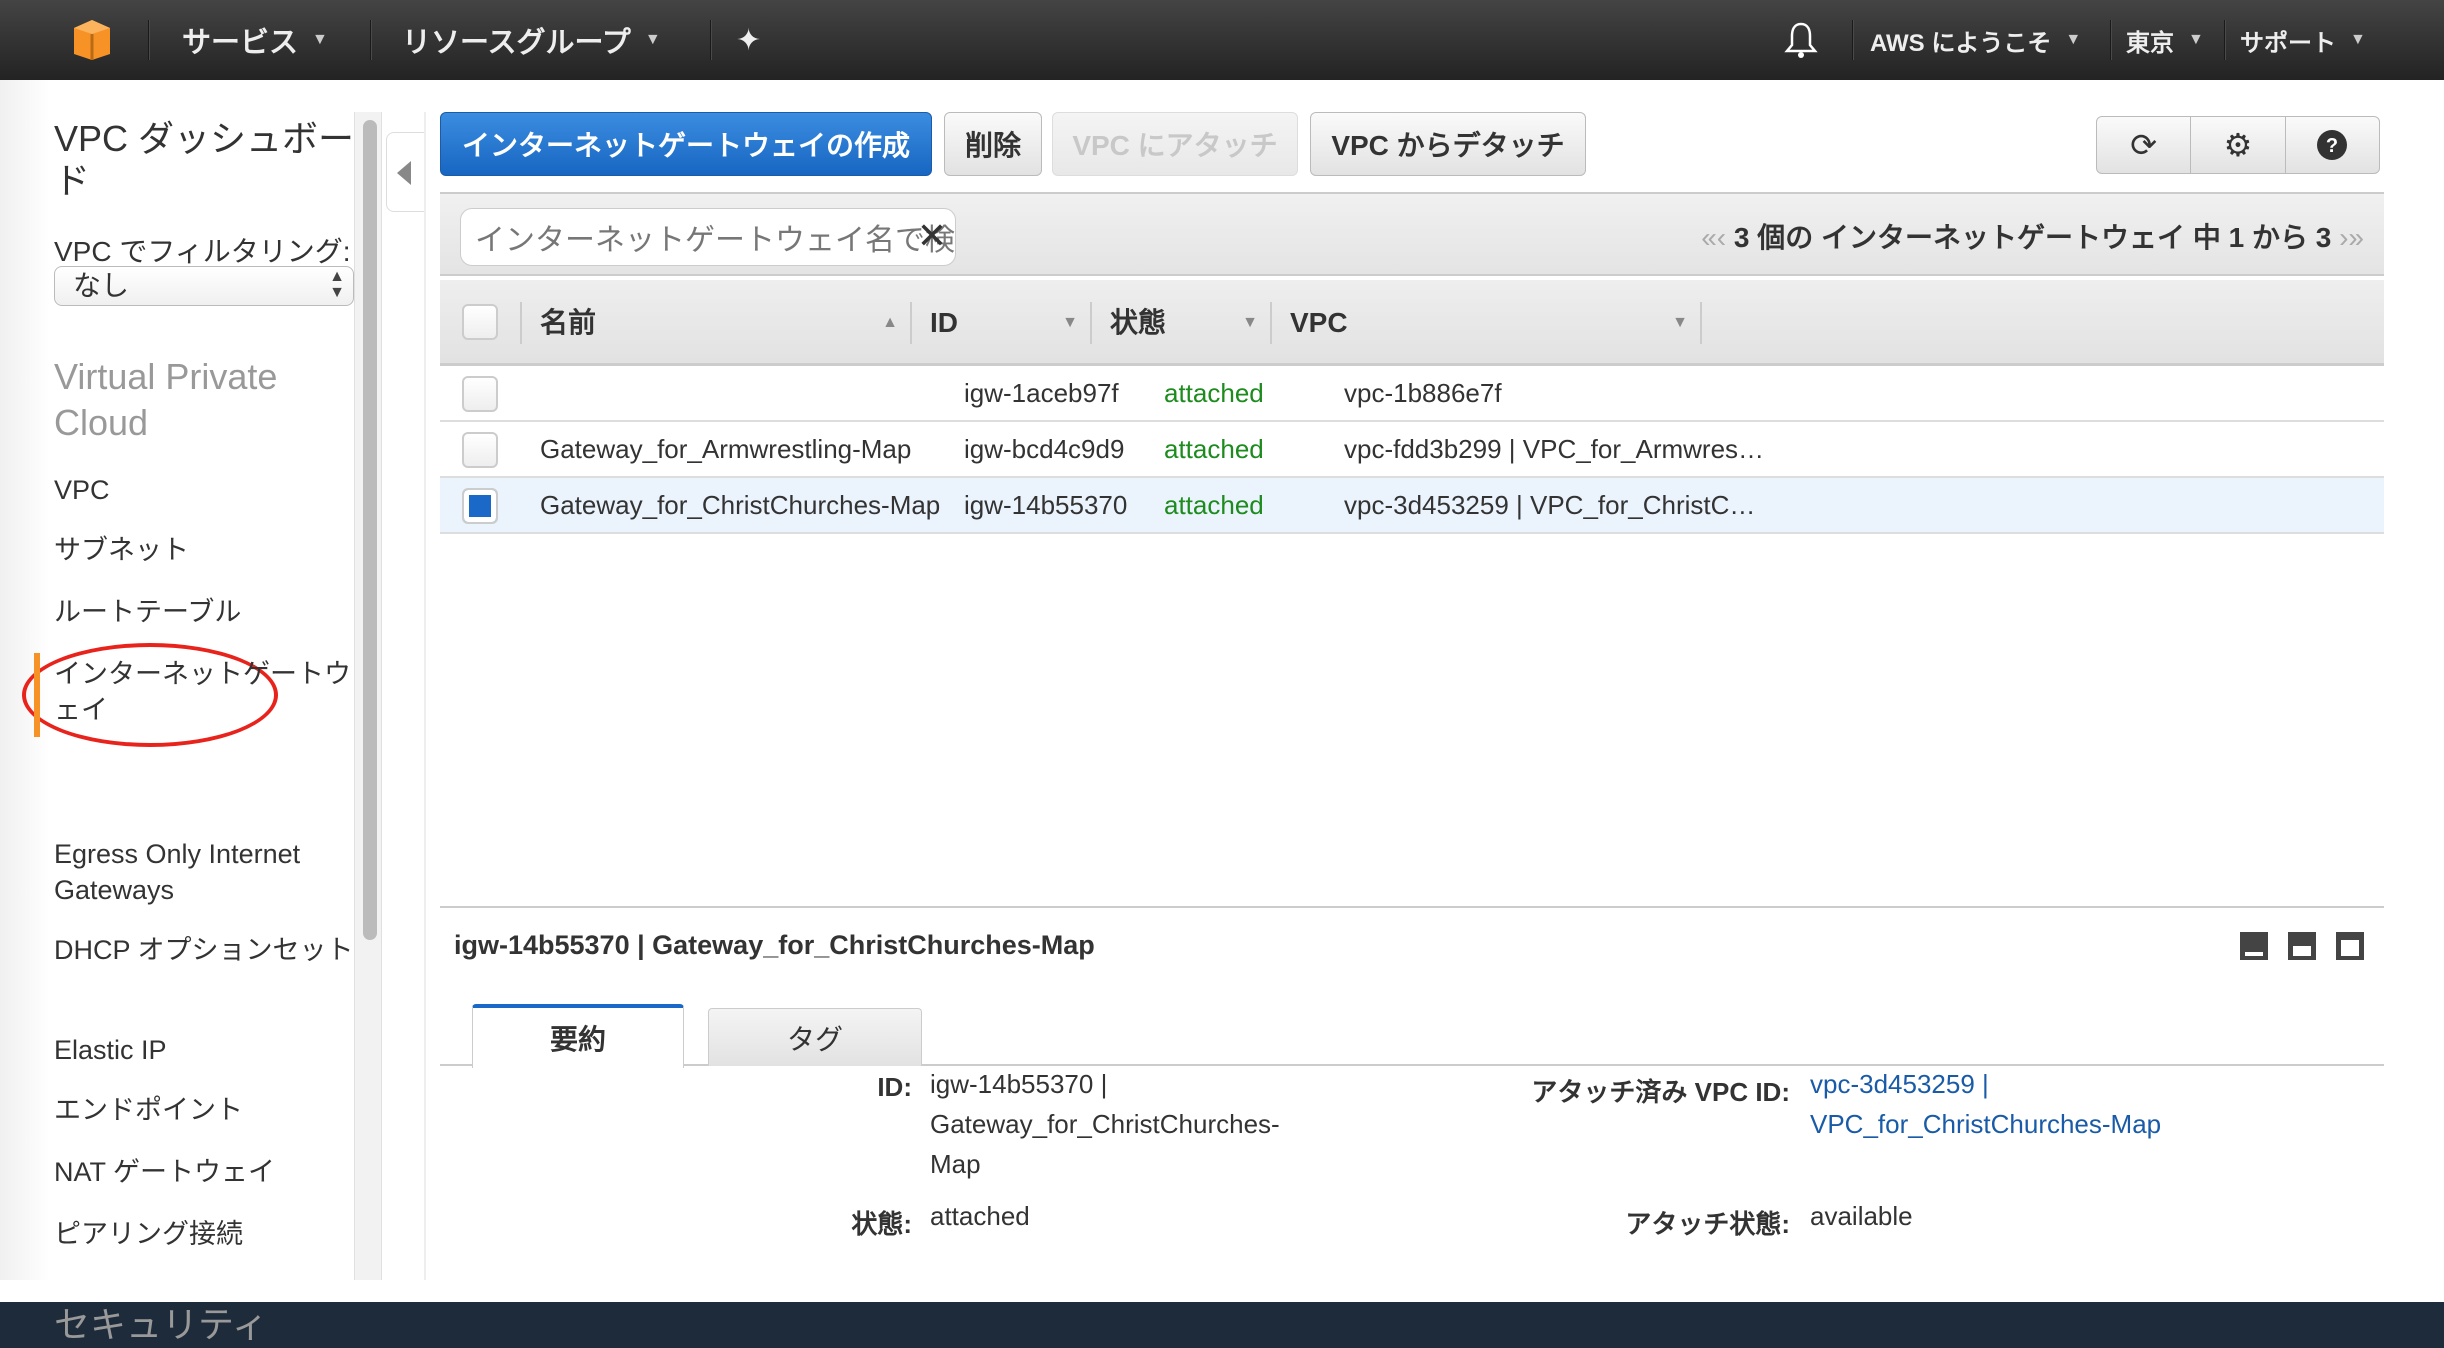 Image resolution: width=2444 pixels, height=1348 pixels. Describe the element at coordinates (370, 530) in the screenshot. I see `scrollbar-thumb` at that location.